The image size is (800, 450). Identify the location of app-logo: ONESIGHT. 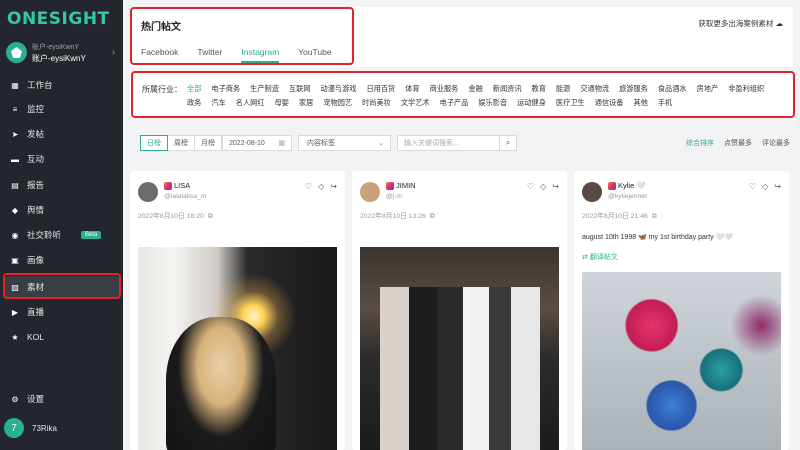
(58, 19).